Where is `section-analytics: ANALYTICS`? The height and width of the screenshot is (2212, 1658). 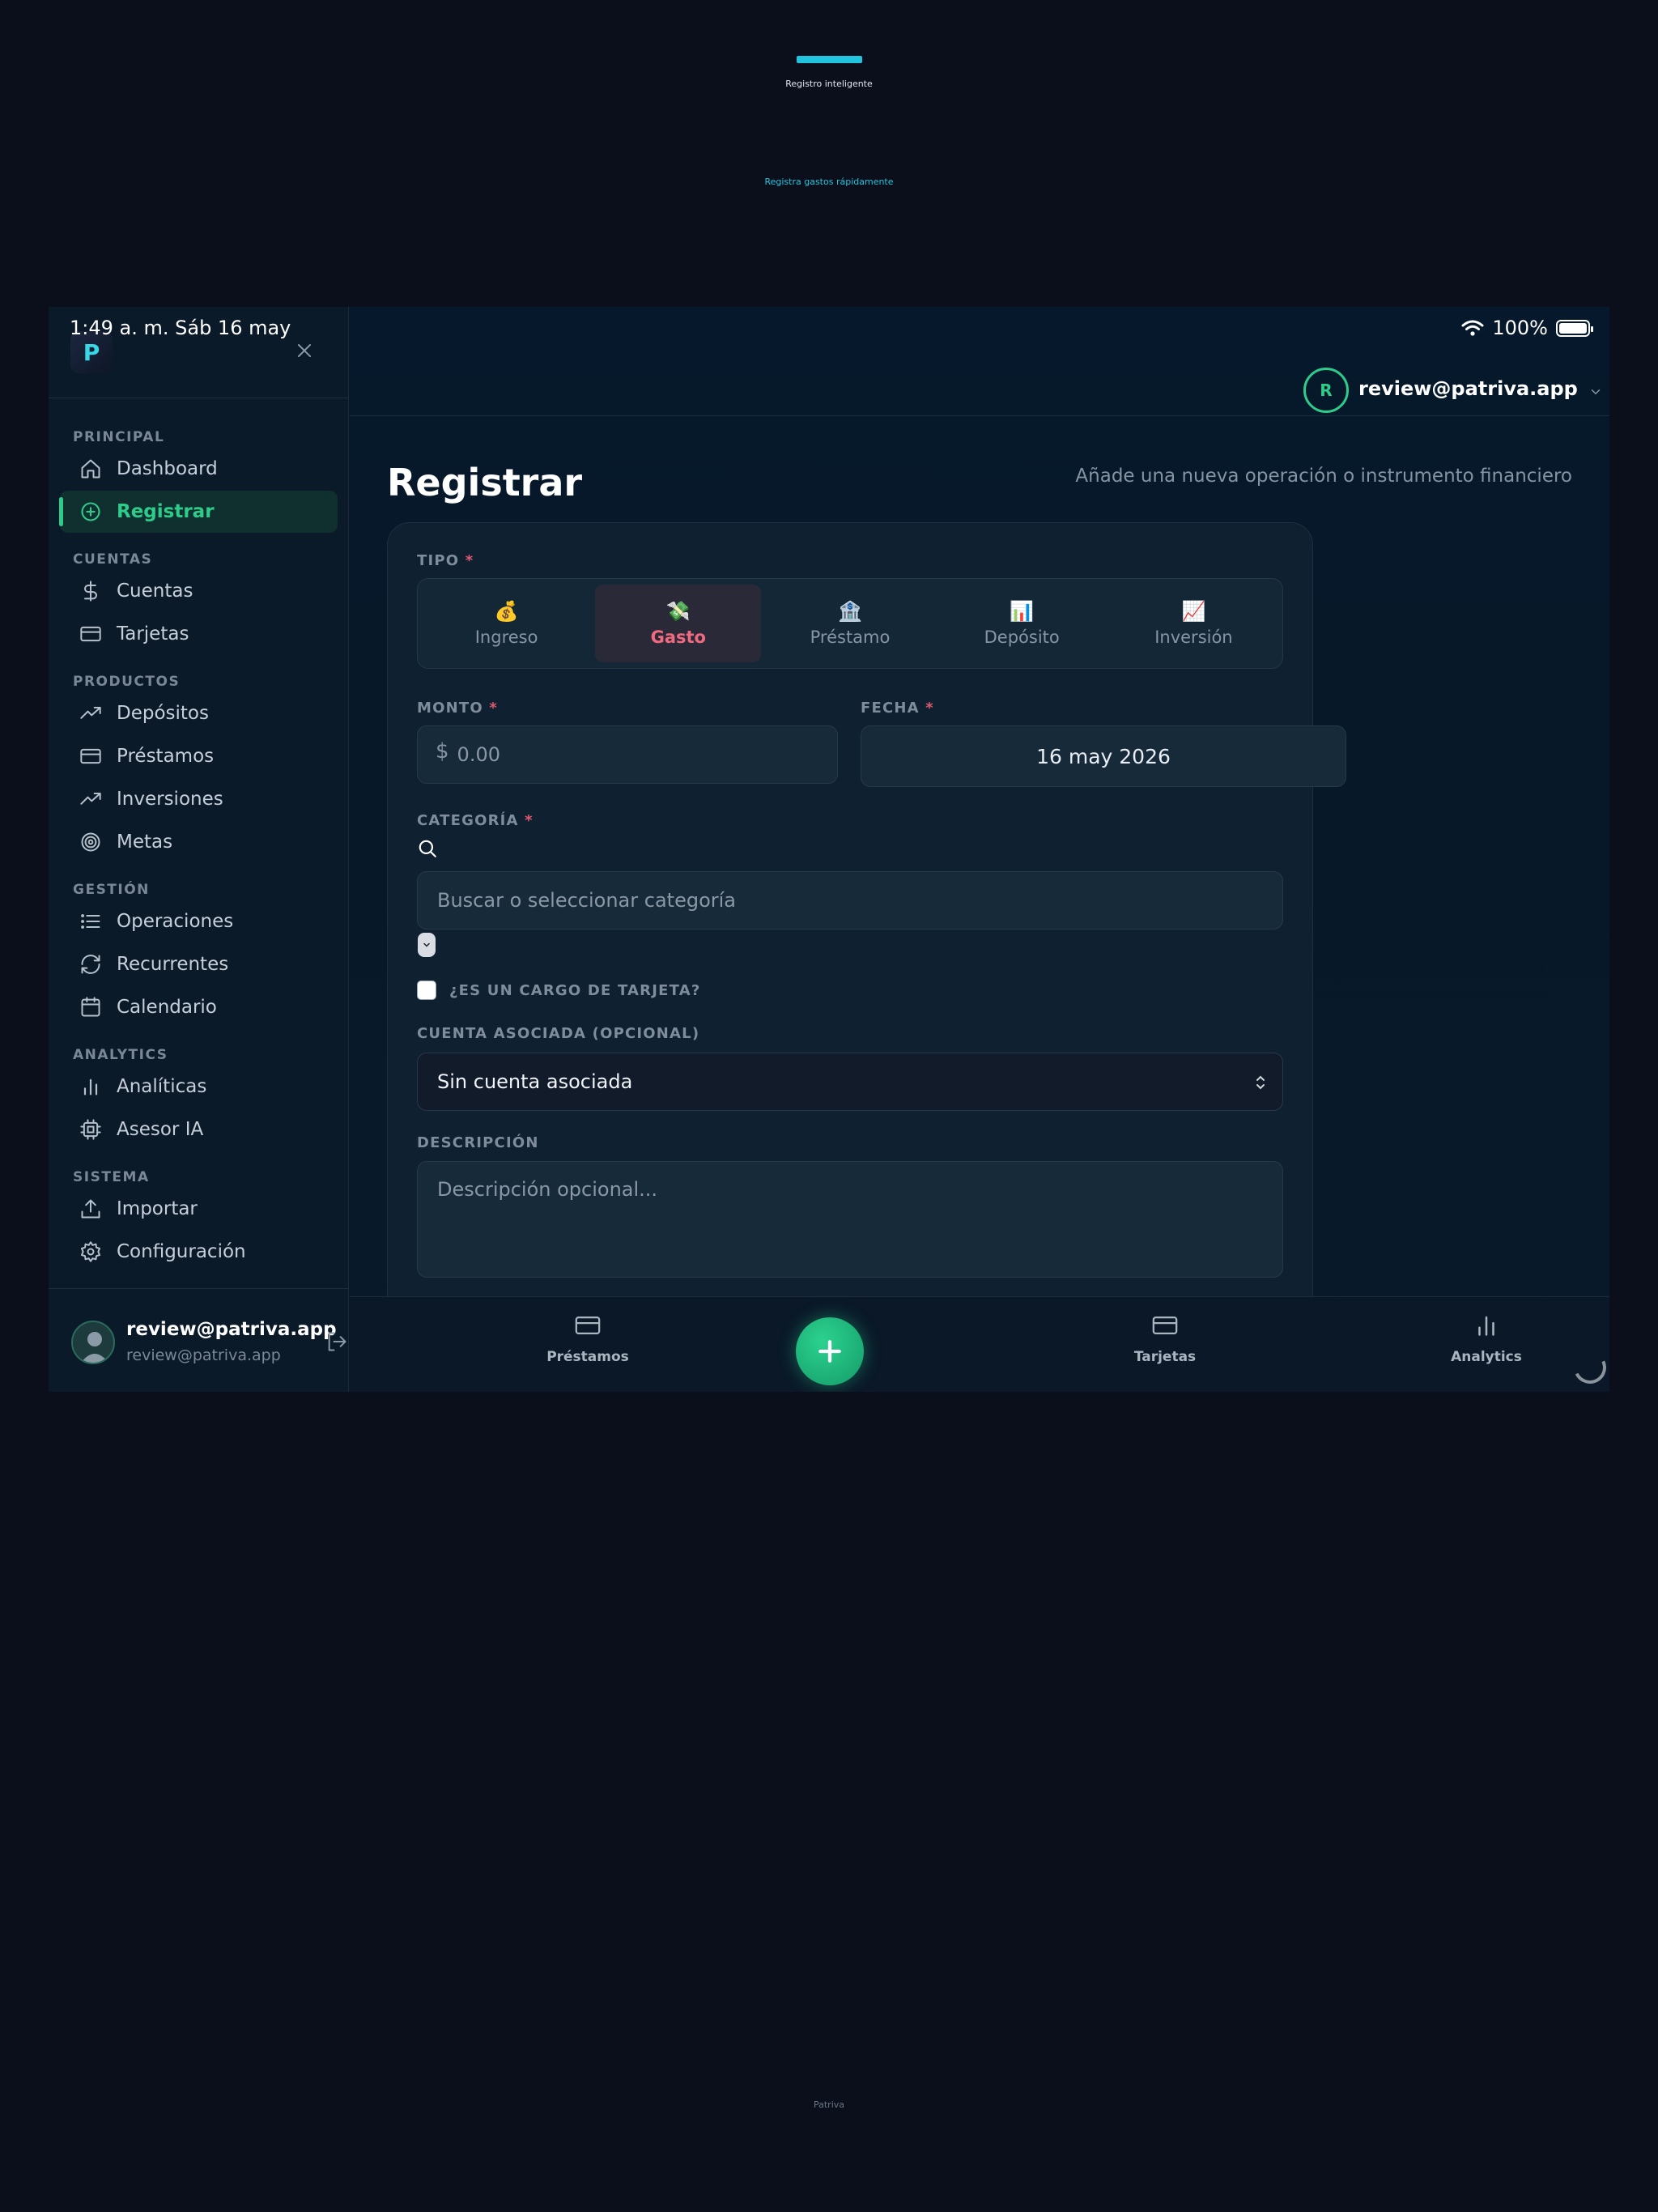
section-analytics: ANALYTICS is located at coordinates (120, 1055).